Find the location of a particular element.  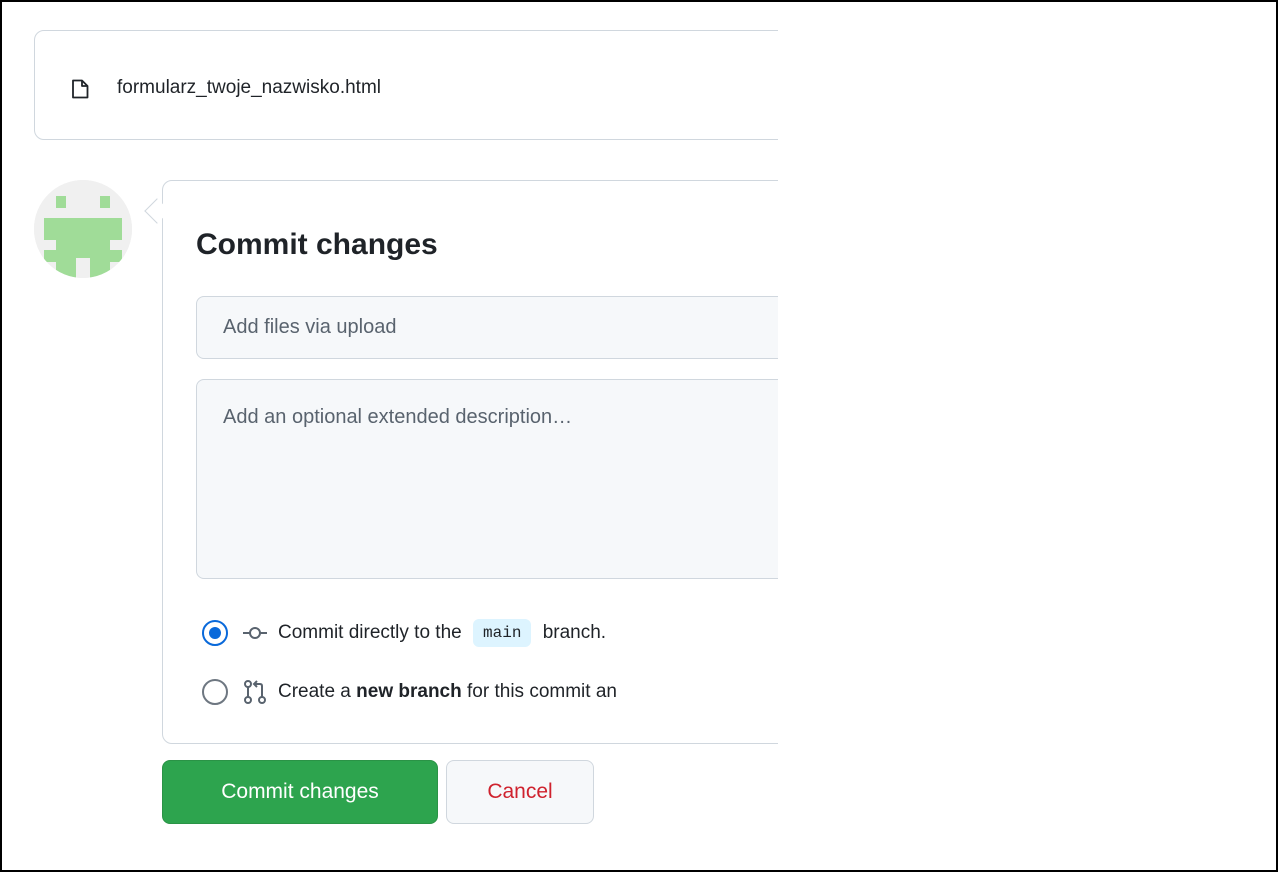

commit-changes-button: Commit changes is located at coordinates (300, 792).